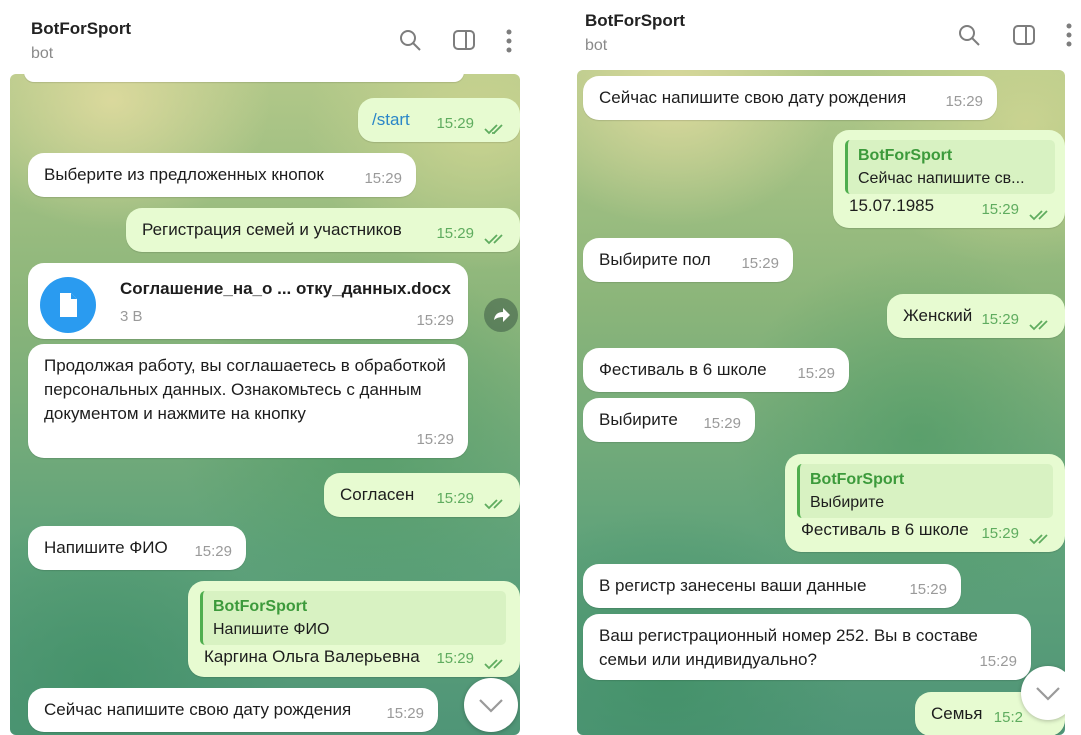 The image size is (1081, 735). What do you see at coordinates (733, 585) in the screenshot?
I see `message-text: В регистр занесены ваши данные` at bounding box center [733, 585].